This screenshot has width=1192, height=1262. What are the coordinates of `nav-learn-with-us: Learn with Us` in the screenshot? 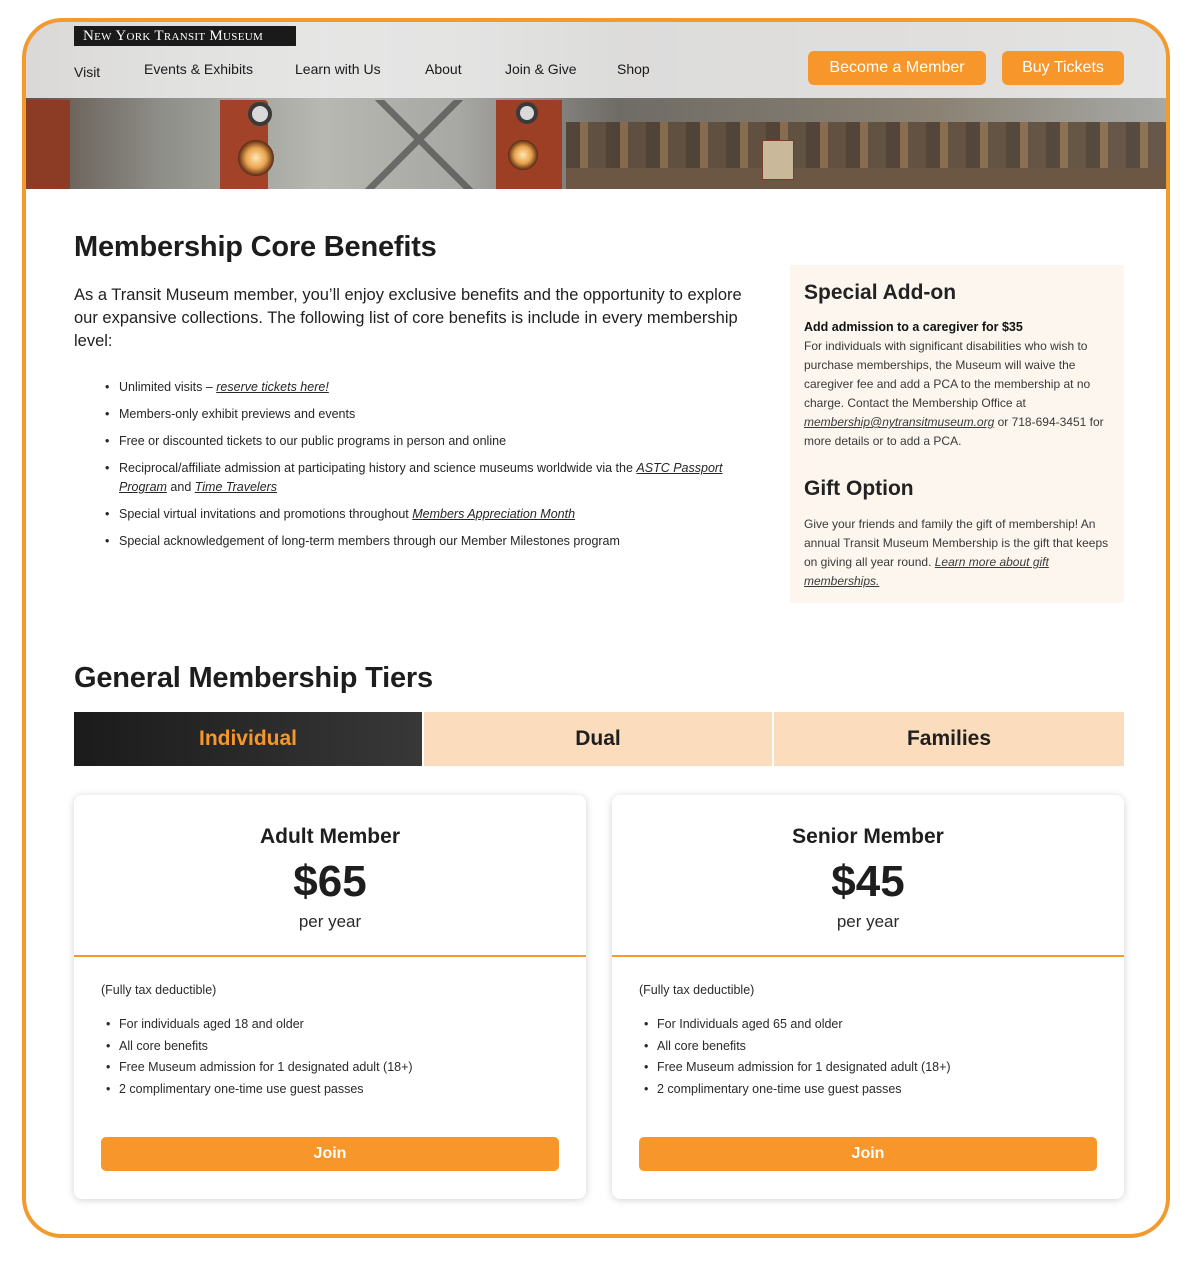 It's located at (338, 69).